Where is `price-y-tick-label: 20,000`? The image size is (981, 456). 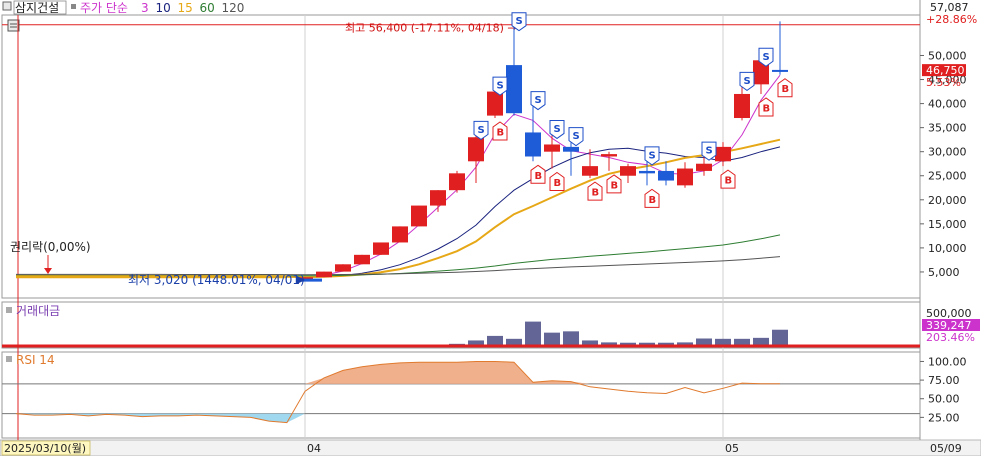 price-y-tick-label: 20,000 is located at coordinates (947, 200).